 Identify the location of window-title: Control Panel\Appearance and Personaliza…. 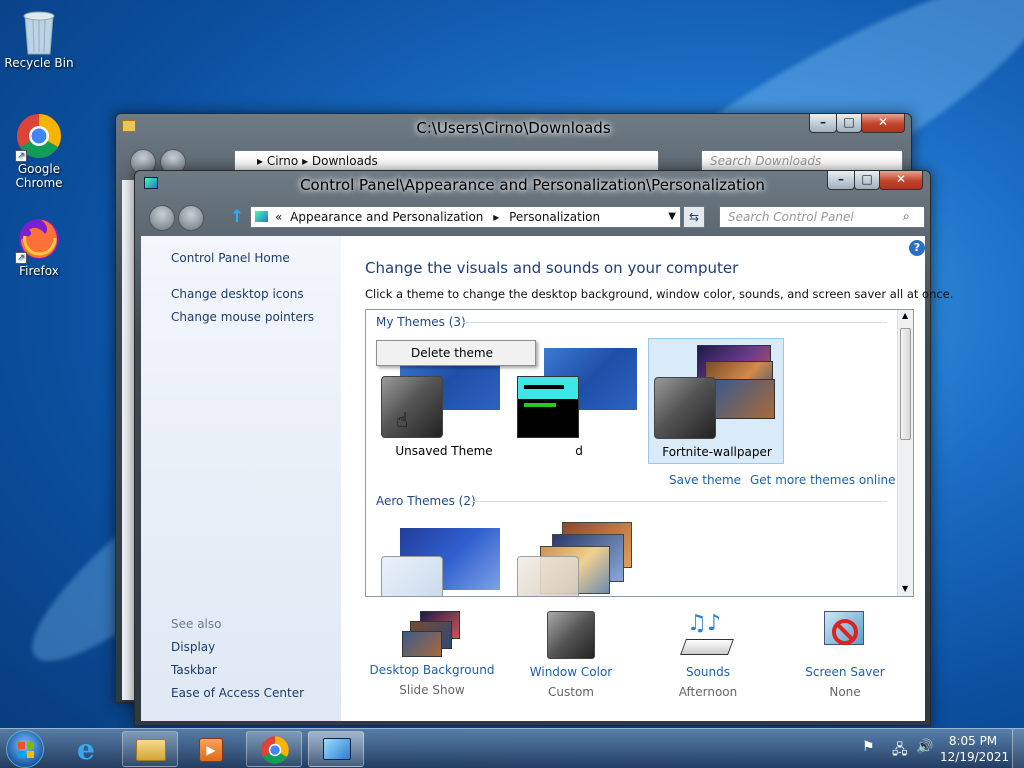
(532, 185).